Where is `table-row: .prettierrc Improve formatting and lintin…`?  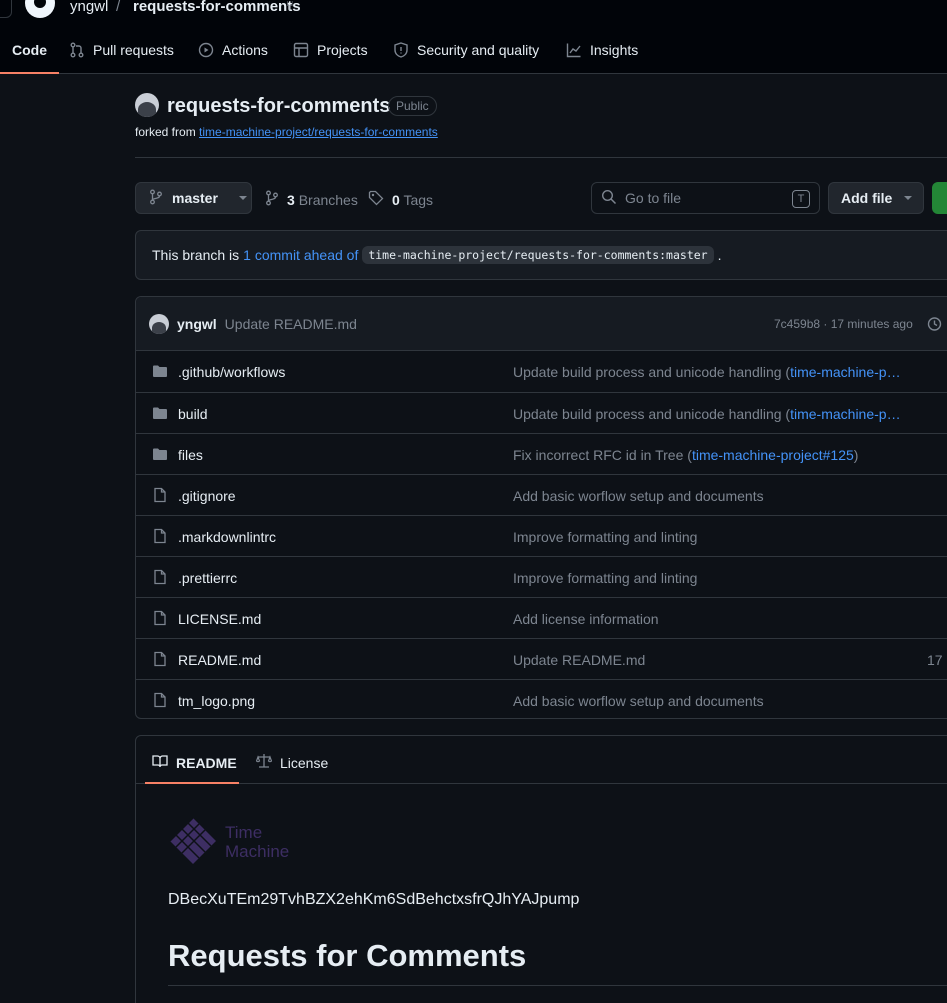 table-row: .prettierrc Improve formatting and lintin… is located at coordinates (541, 576).